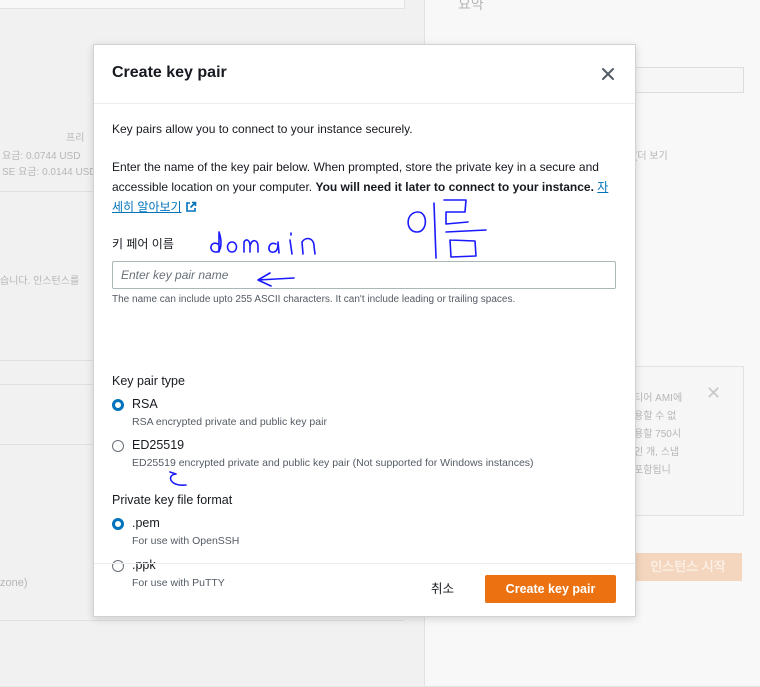 This screenshot has height=687, width=760. I want to click on background-text: 포함됩니, so click(652, 470).